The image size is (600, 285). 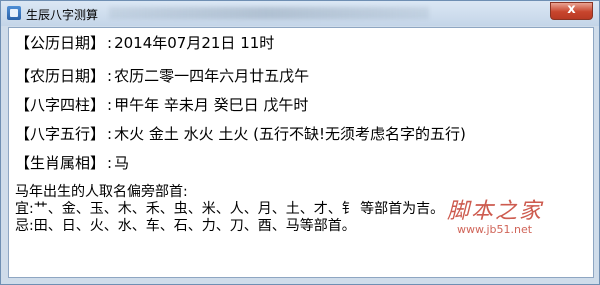 What do you see at coordinates (211, 105) in the screenshot?
I see `four-pillars-value: 甲午年 辛未月 癸巳日 戊午时` at bounding box center [211, 105].